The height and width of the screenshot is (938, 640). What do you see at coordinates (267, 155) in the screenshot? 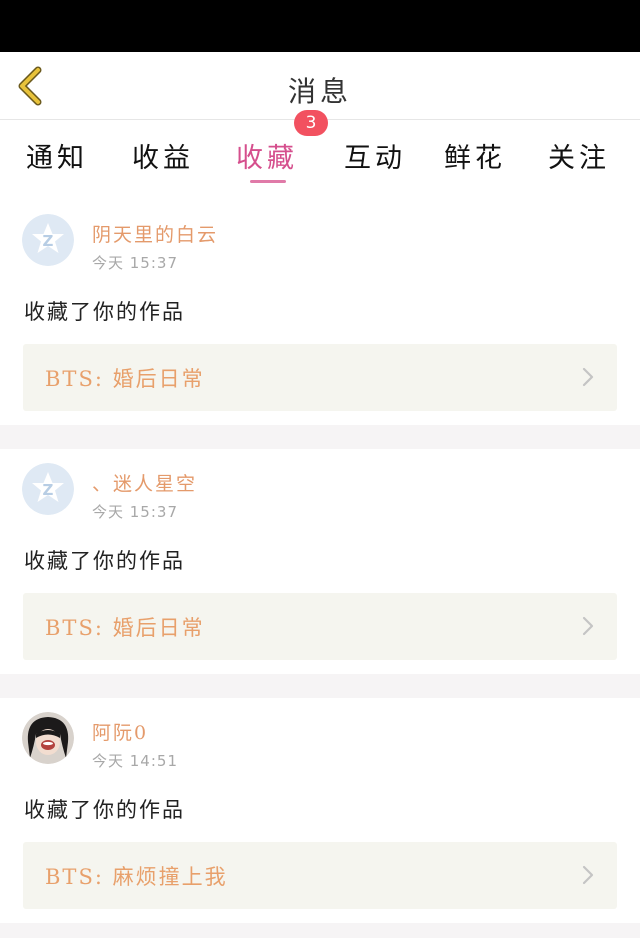
I see `tab-favorites: 收藏` at bounding box center [267, 155].